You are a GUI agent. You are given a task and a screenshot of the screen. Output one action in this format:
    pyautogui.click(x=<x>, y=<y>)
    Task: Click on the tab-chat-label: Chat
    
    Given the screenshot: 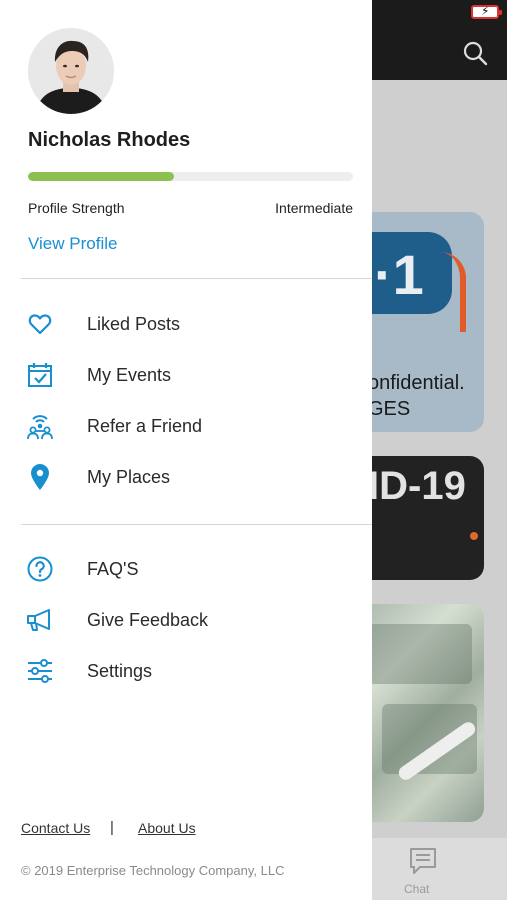 What is the action you would take?
    pyautogui.click(x=416, y=889)
    